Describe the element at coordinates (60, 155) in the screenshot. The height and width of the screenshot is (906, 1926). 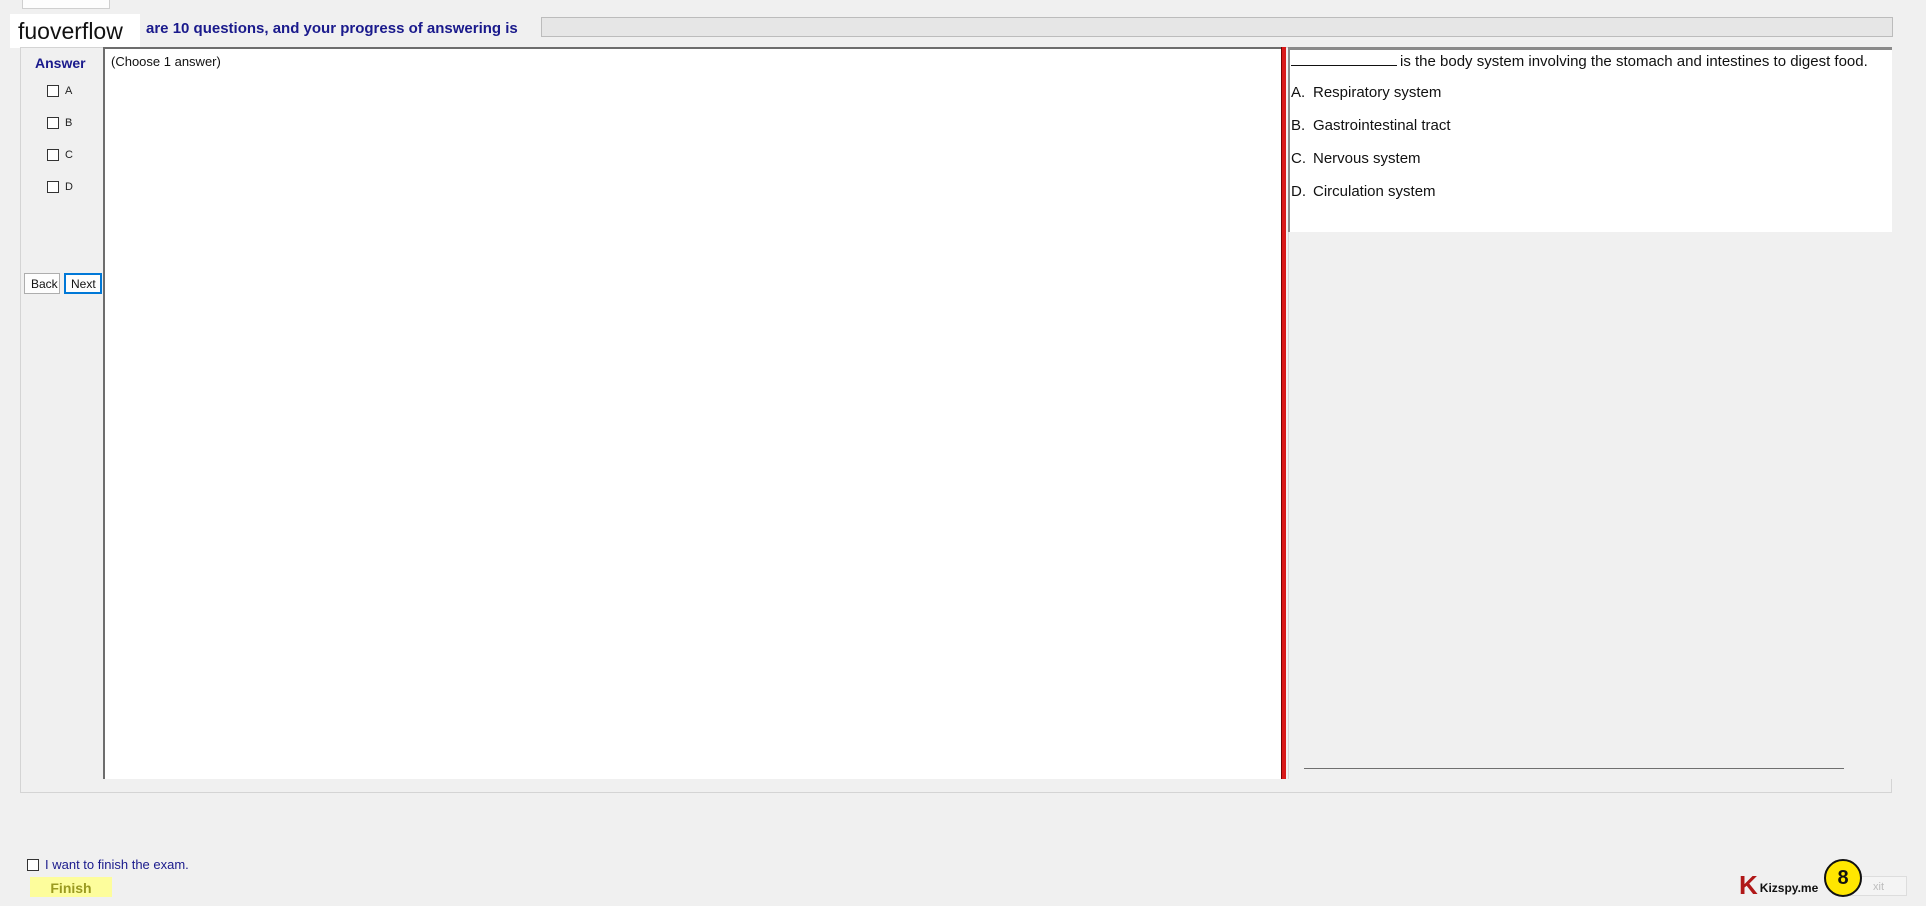
I see `answer-option-c: C` at that location.